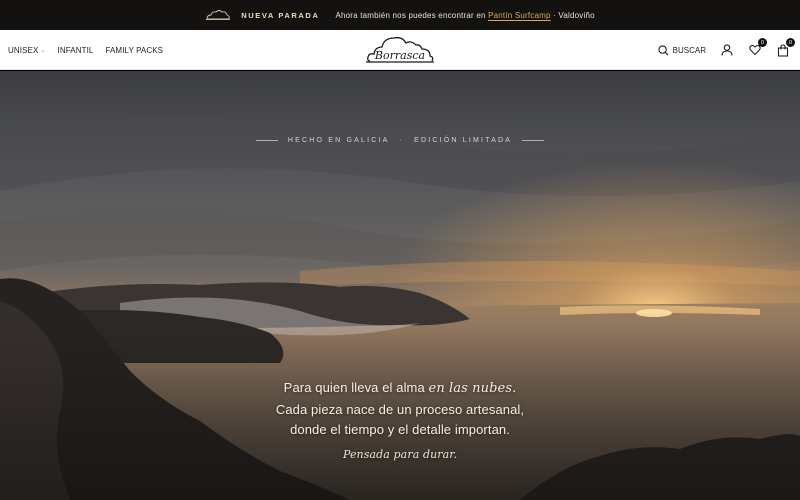  I want to click on nav-item-unisex: UNISEX ⌄, so click(27, 50).